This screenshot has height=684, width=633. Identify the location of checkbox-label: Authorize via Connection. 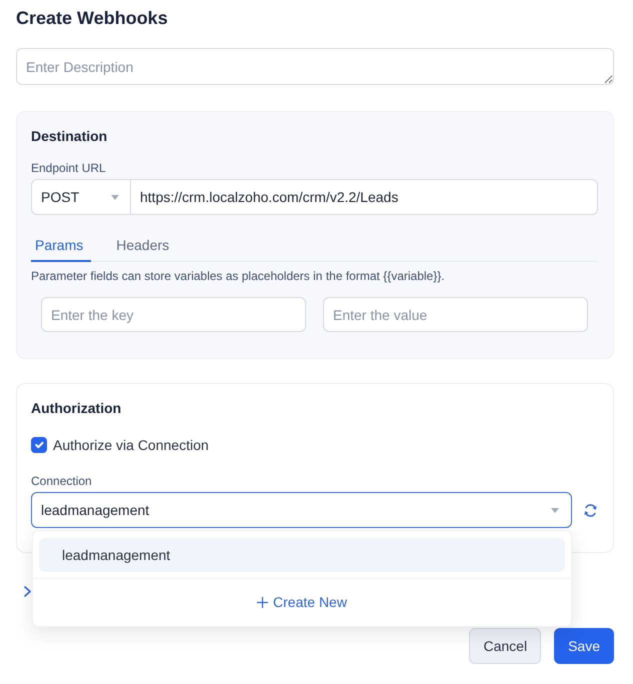
(131, 445).